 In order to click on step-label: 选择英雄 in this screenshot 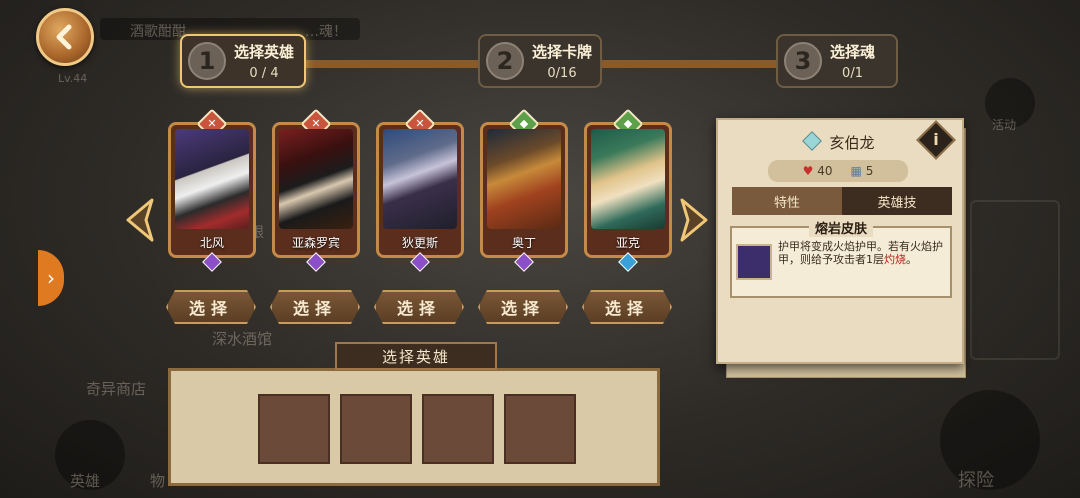, I will do `click(264, 52)`.